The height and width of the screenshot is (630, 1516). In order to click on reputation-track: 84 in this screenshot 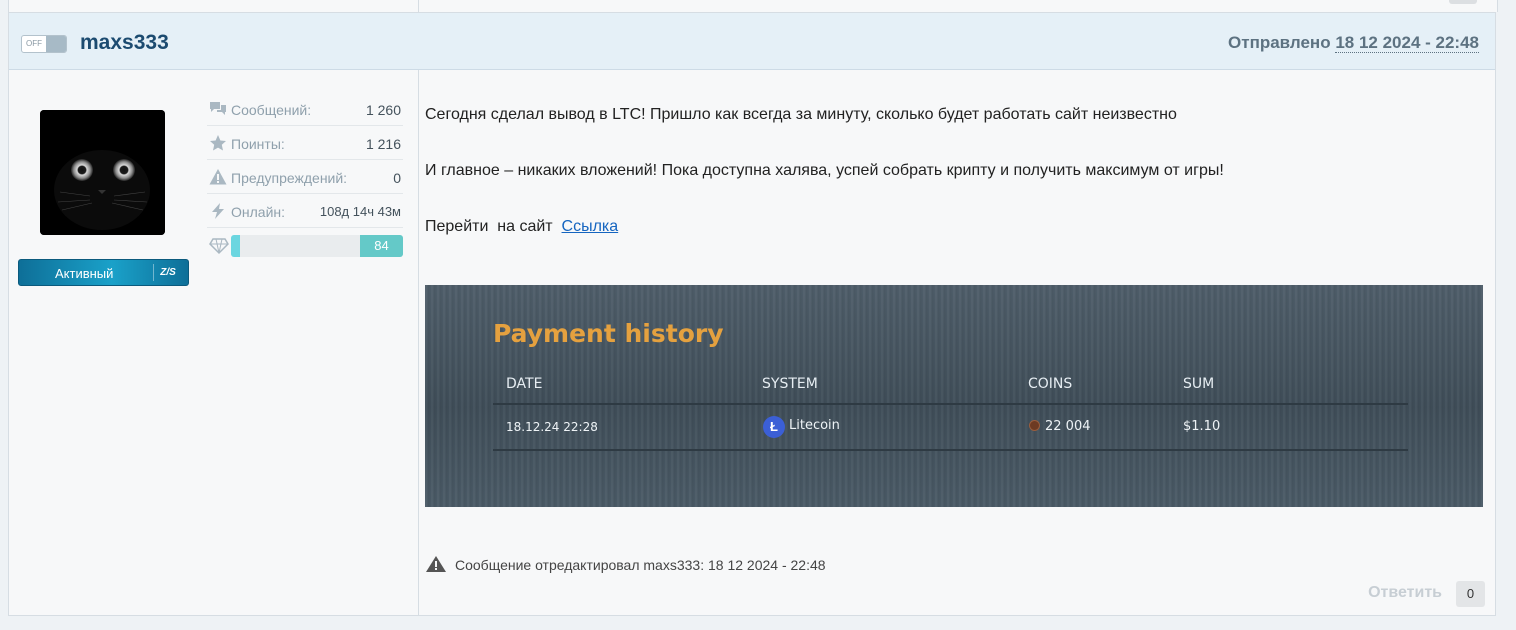, I will do `click(317, 246)`.